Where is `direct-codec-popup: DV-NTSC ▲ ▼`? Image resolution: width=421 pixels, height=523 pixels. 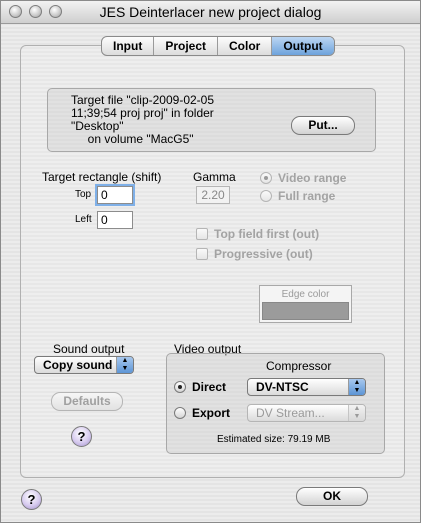
direct-codec-popup: DV-NTSC ▲ ▼ is located at coordinates (306, 387).